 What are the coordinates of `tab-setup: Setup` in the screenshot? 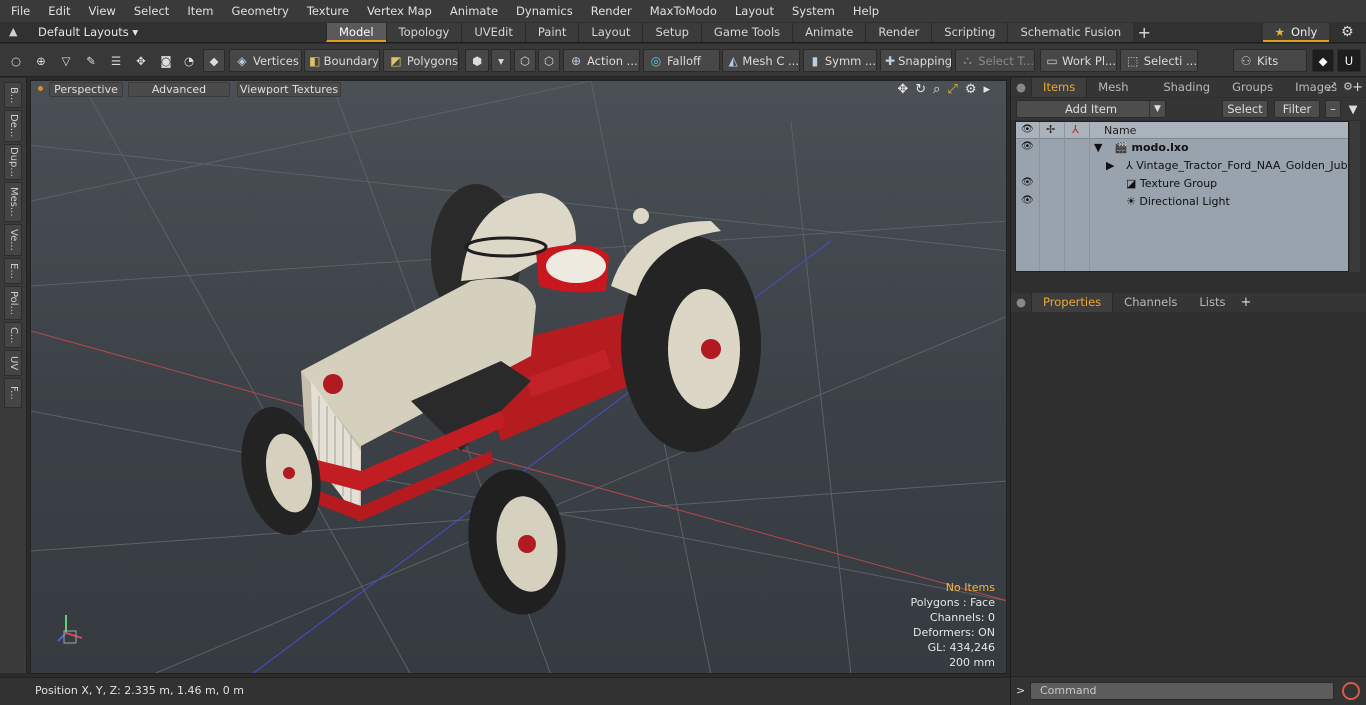 It's located at (671, 32).